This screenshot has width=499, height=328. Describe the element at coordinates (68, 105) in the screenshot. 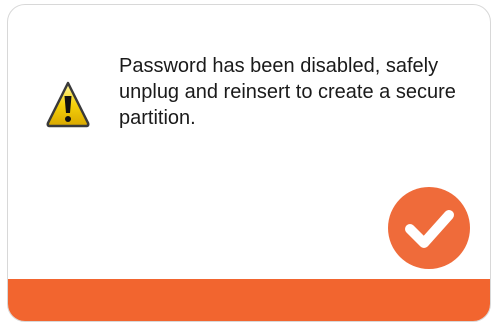

I see `warning-icon` at that location.